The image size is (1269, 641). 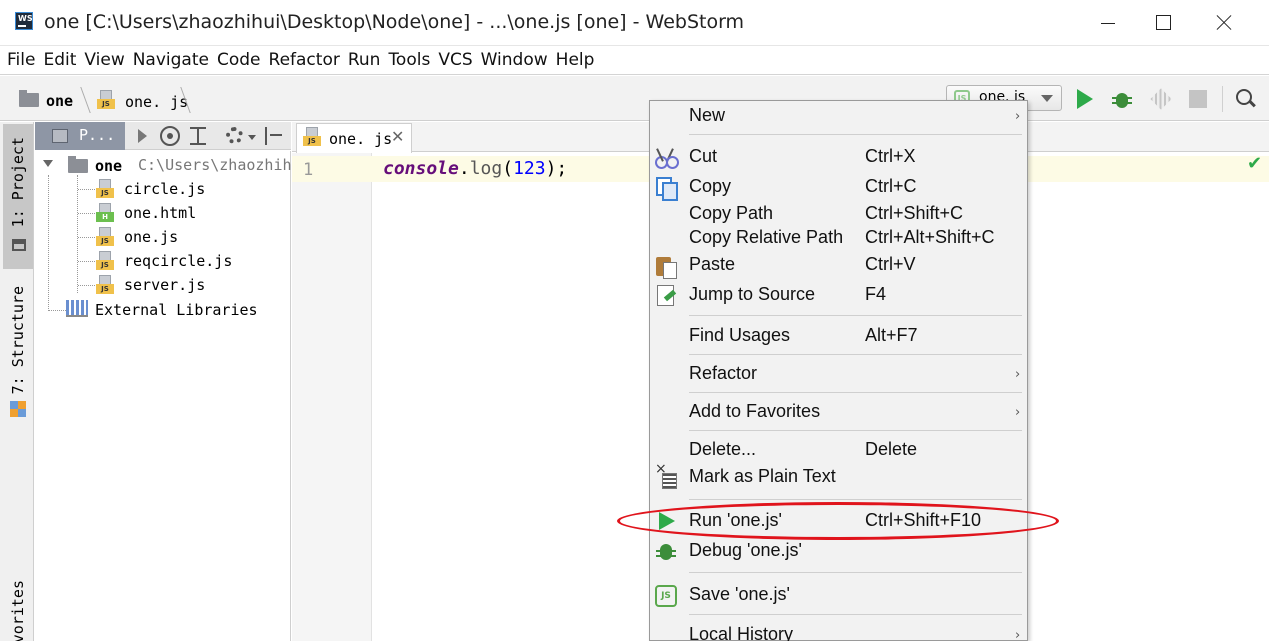 I want to click on menu-help: Help, so click(x=575, y=60).